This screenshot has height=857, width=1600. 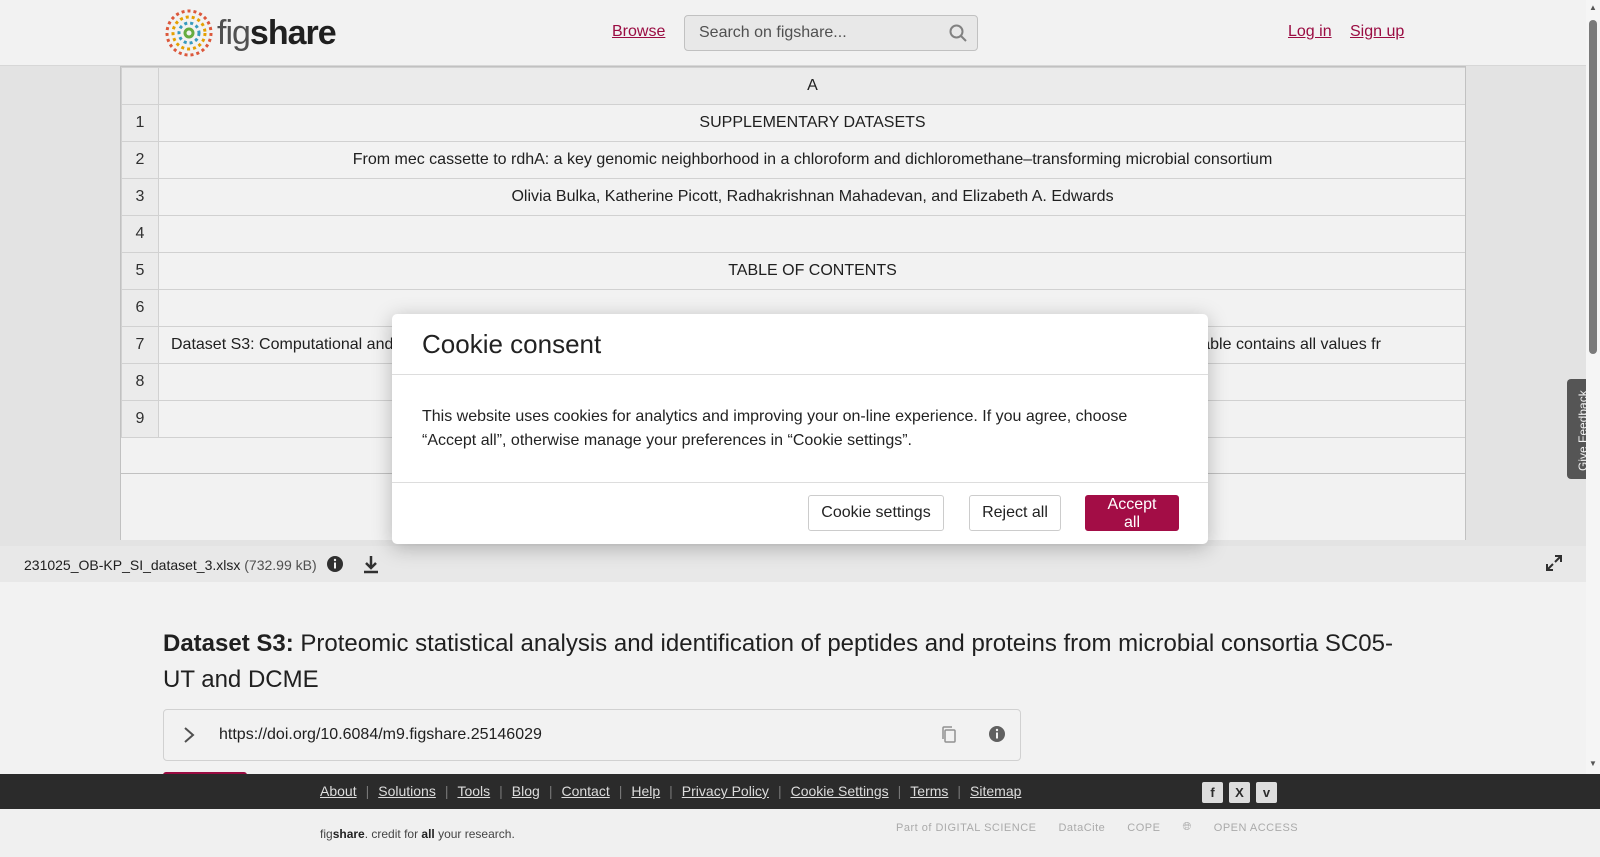 I want to click on footer-link-sitemap: Sitemap, so click(x=995, y=791).